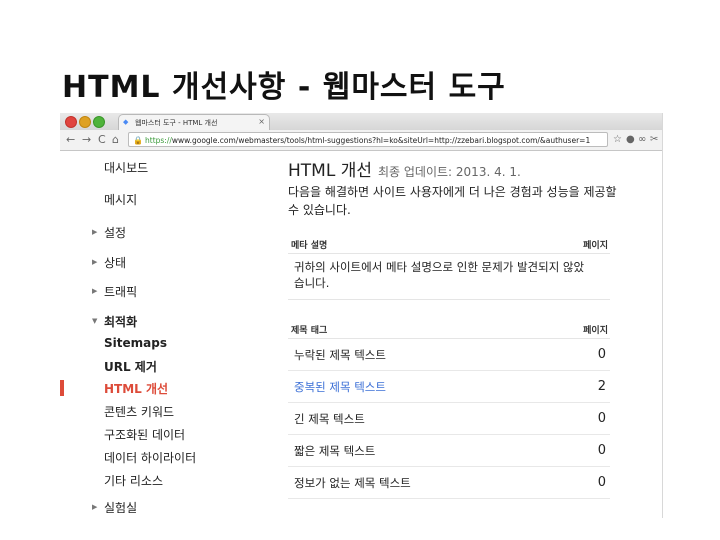 This screenshot has height=540, width=720. Describe the element at coordinates (130, 366) in the screenshot. I see `sidebar-item-url-removal: URL 제거` at that location.